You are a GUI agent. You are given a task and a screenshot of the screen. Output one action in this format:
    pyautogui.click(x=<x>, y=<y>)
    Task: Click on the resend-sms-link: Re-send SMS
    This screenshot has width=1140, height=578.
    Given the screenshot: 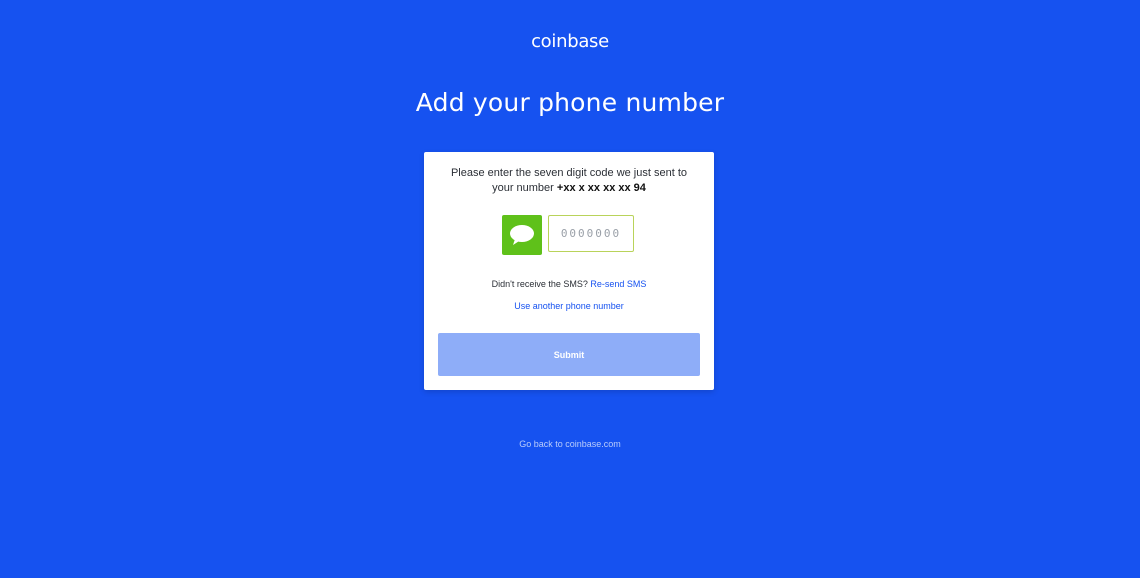 What is the action you would take?
    pyautogui.click(x=618, y=284)
    